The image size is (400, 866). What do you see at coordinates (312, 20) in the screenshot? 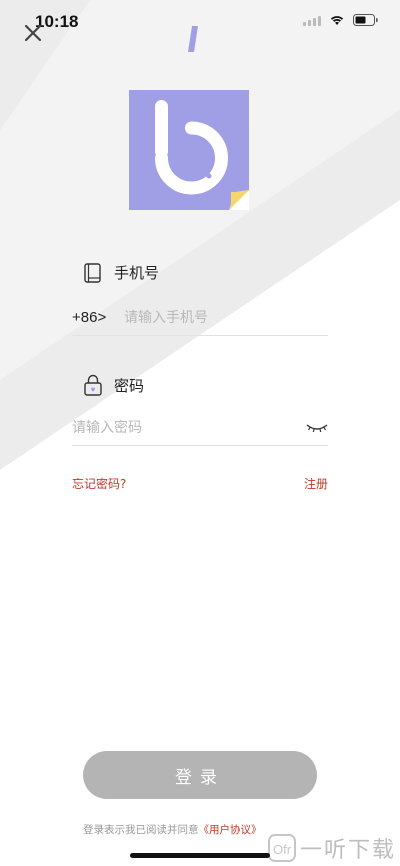
I see `signal-icon` at bounding box center [312, 20].